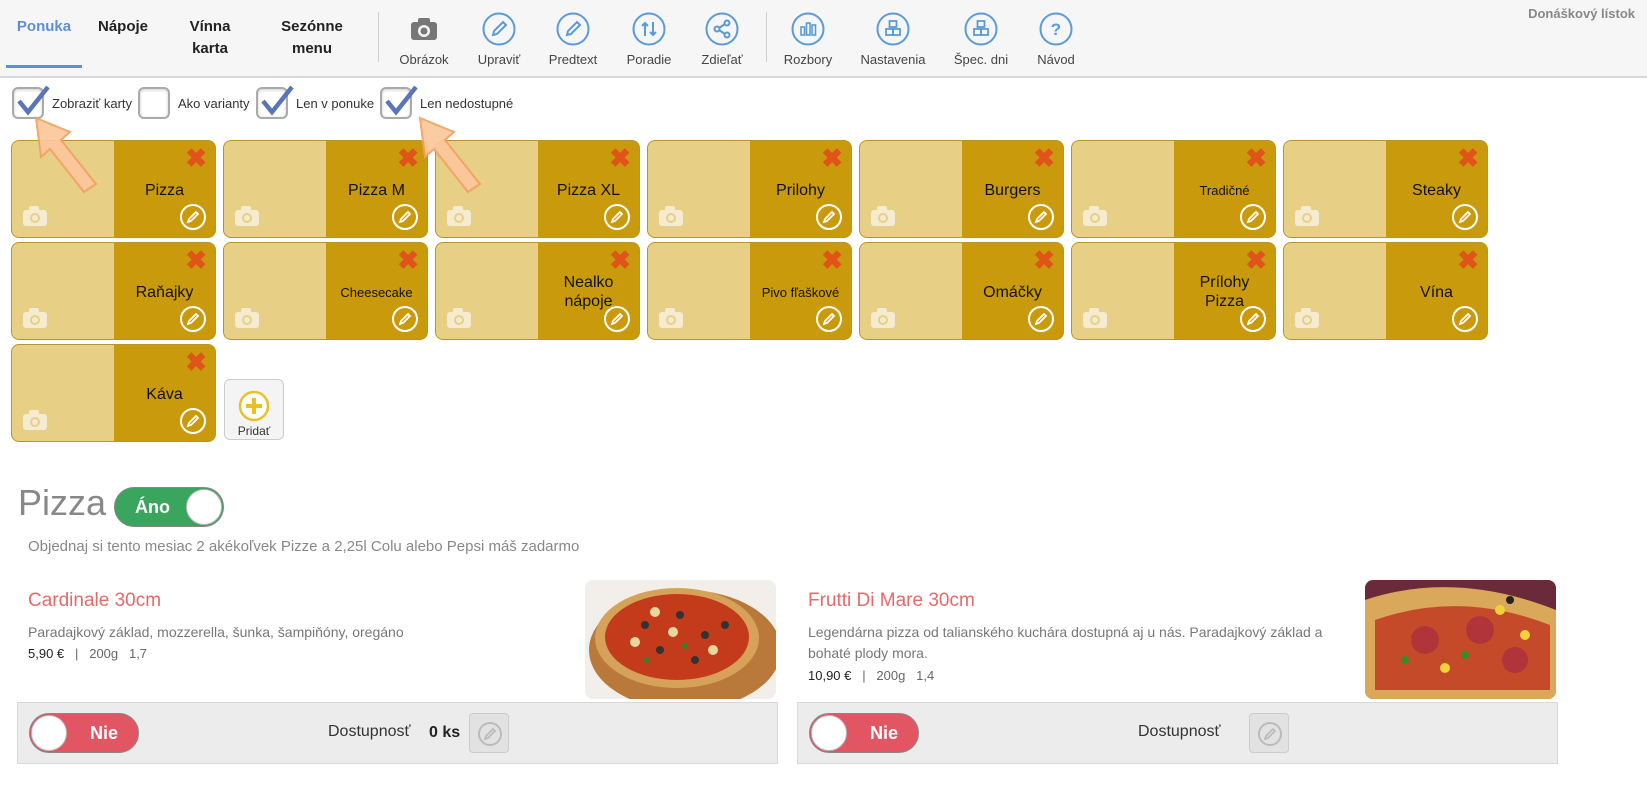 The height and width of the screenshot is (812, 1647). I want to click on tool-label: Špec. dni, so click(981, 59).